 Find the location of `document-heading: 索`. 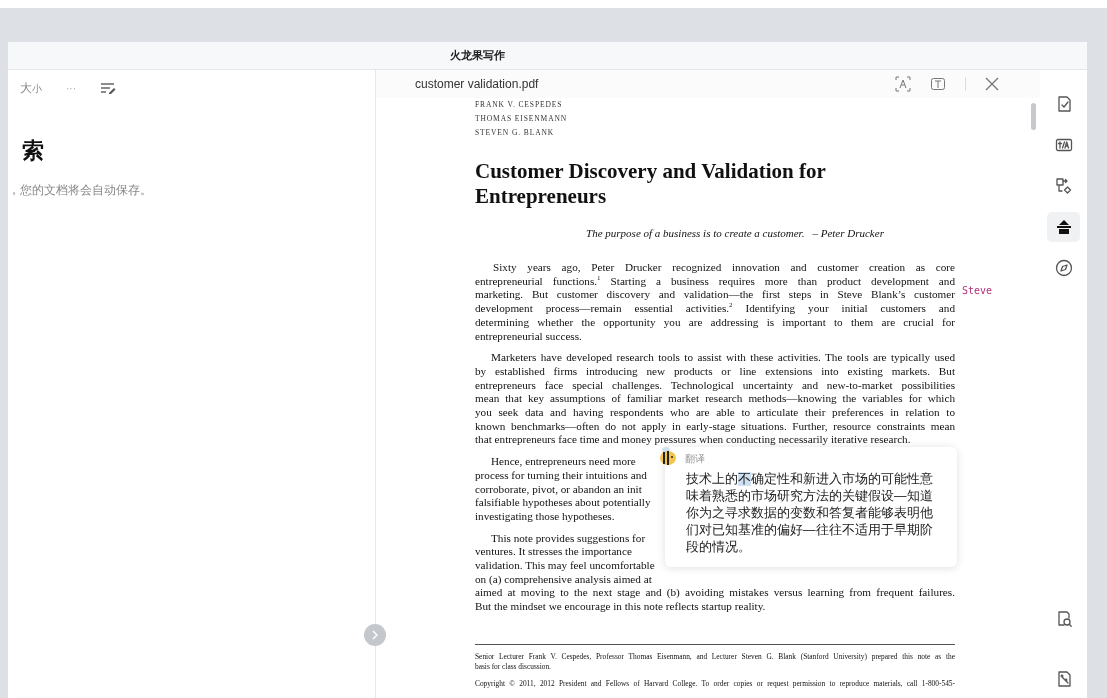

document-heading: 索 is located at coordinates (33, 151).